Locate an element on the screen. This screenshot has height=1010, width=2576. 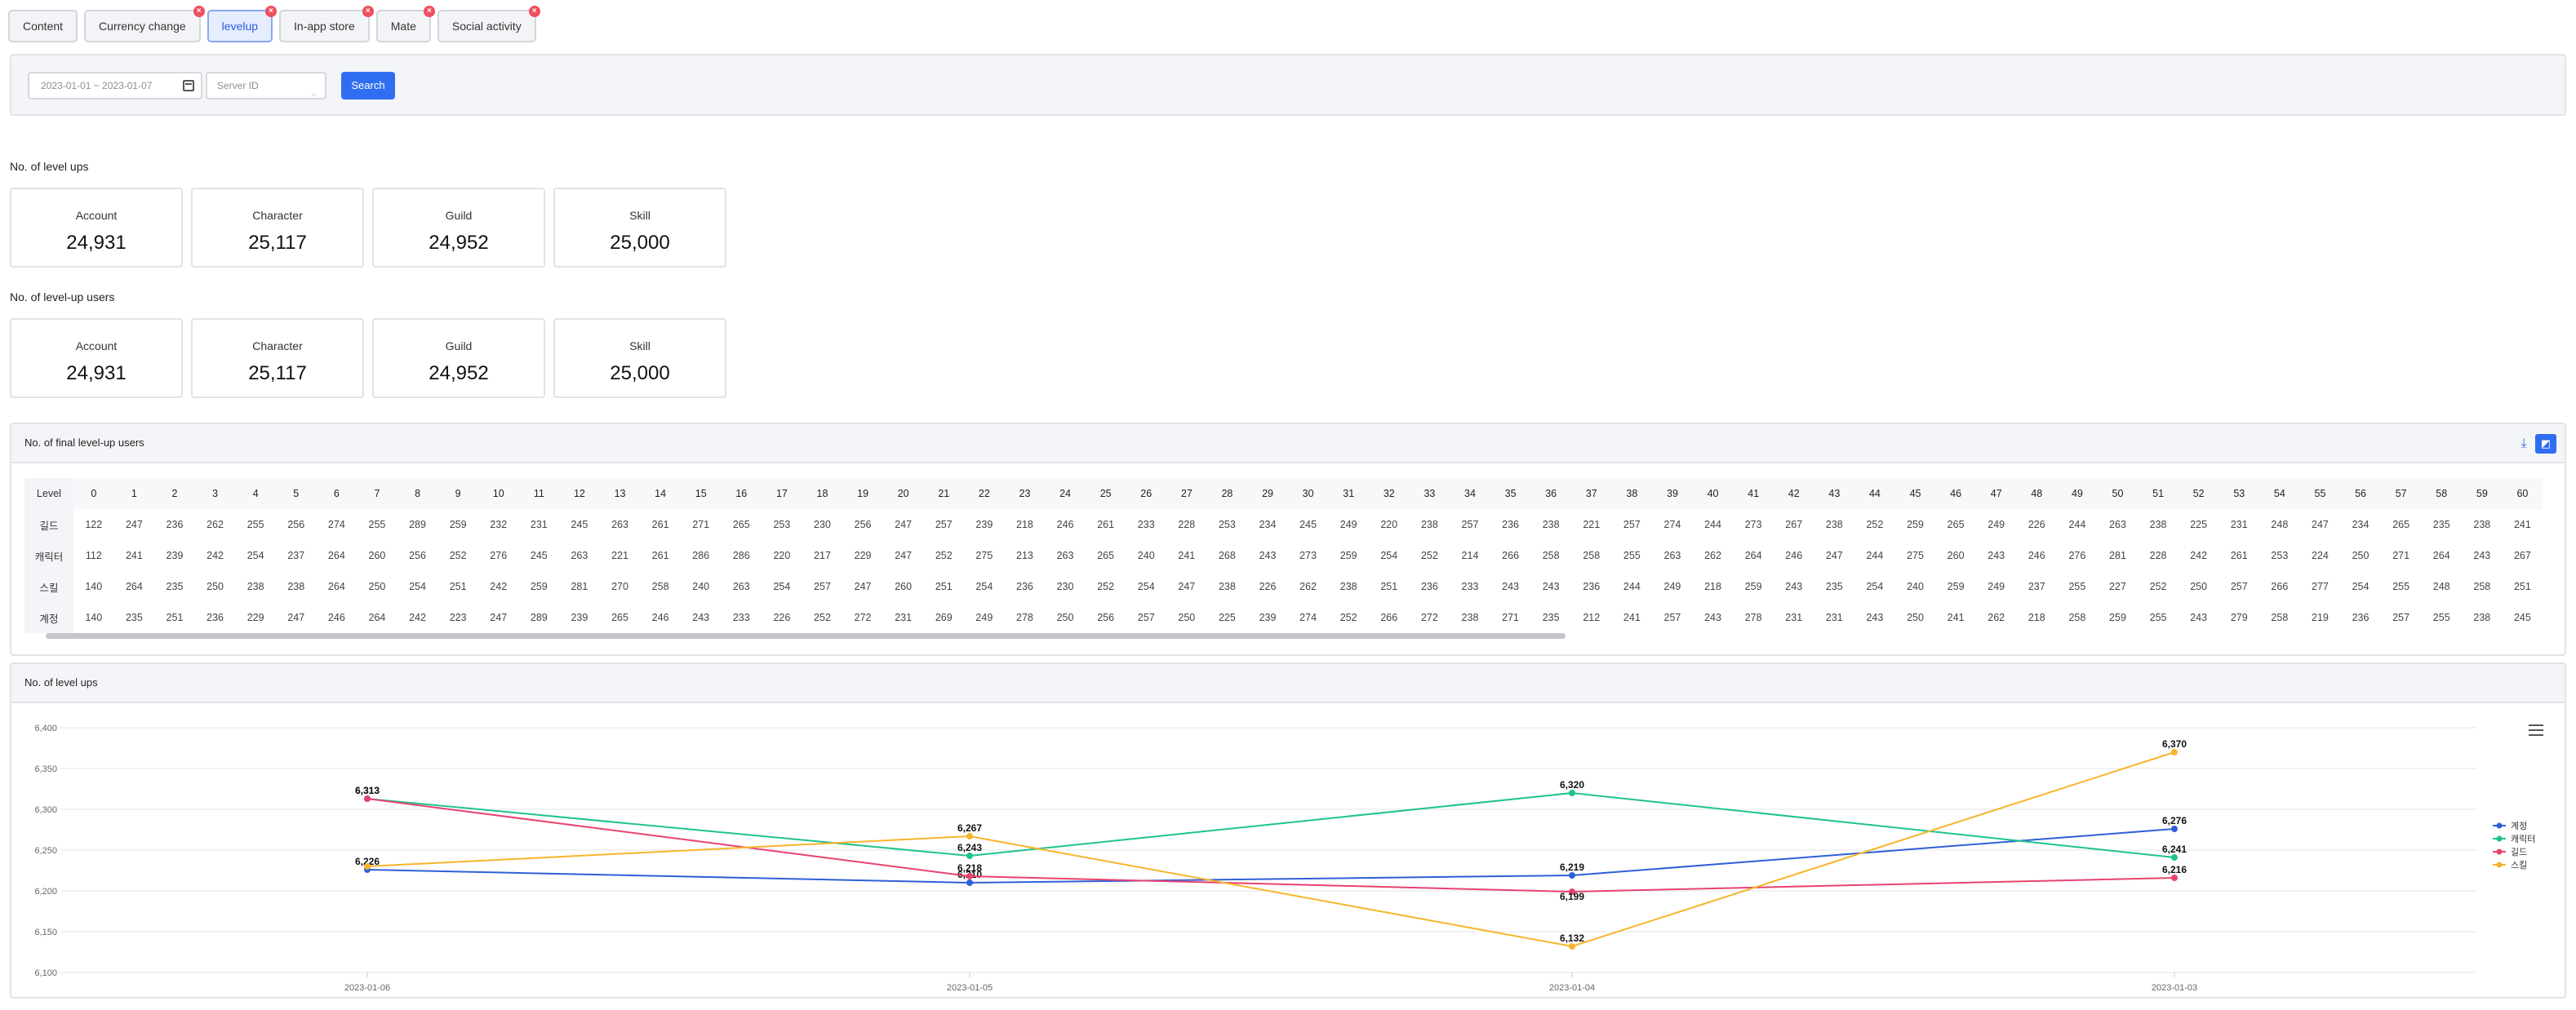
tab-currency-change: Currency change × is located at coordinates (144, 24).